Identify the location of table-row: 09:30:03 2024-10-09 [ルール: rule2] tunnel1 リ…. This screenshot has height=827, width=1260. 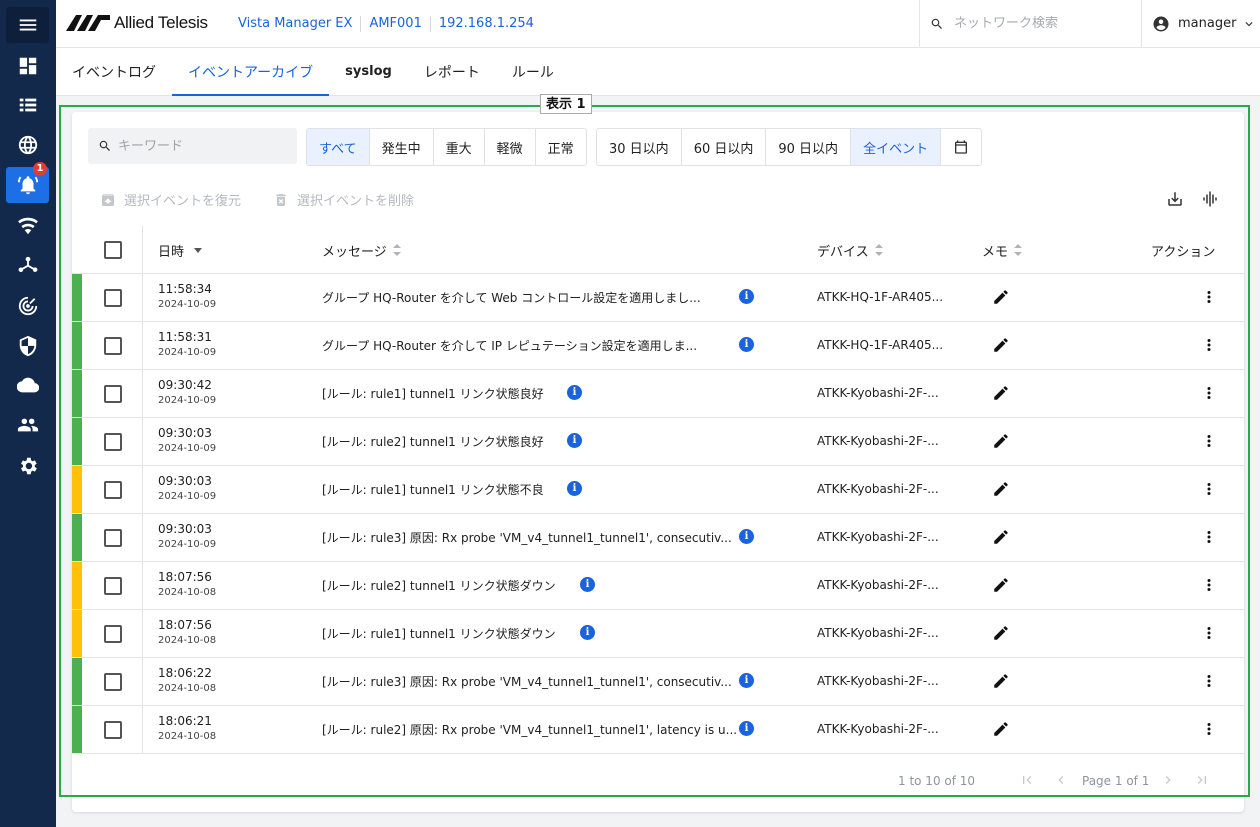
(658, 442).